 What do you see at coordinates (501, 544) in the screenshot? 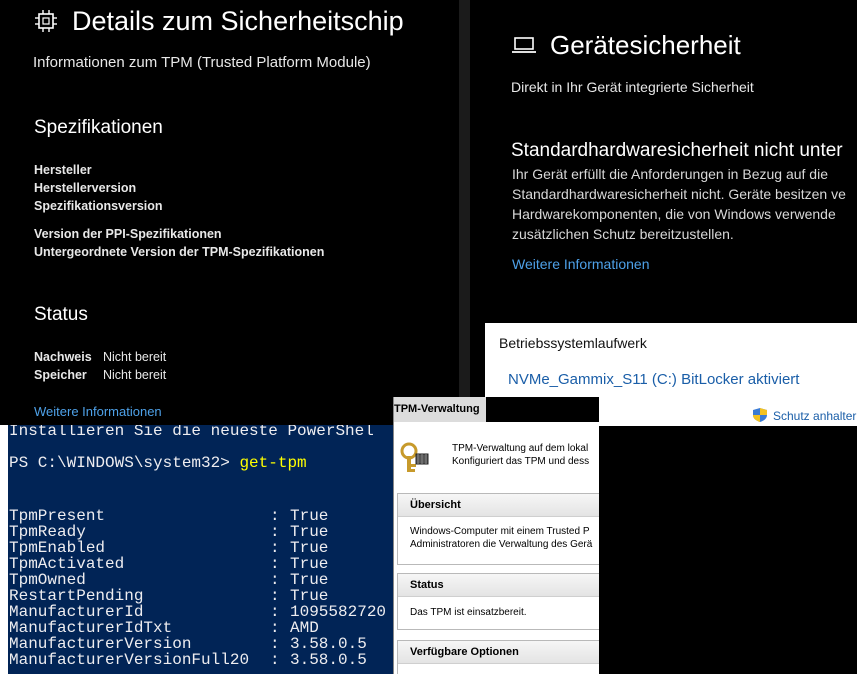
I see `overview-line: Administratoren die Verwaltung des Gerä` at bounding box center [501, 544].